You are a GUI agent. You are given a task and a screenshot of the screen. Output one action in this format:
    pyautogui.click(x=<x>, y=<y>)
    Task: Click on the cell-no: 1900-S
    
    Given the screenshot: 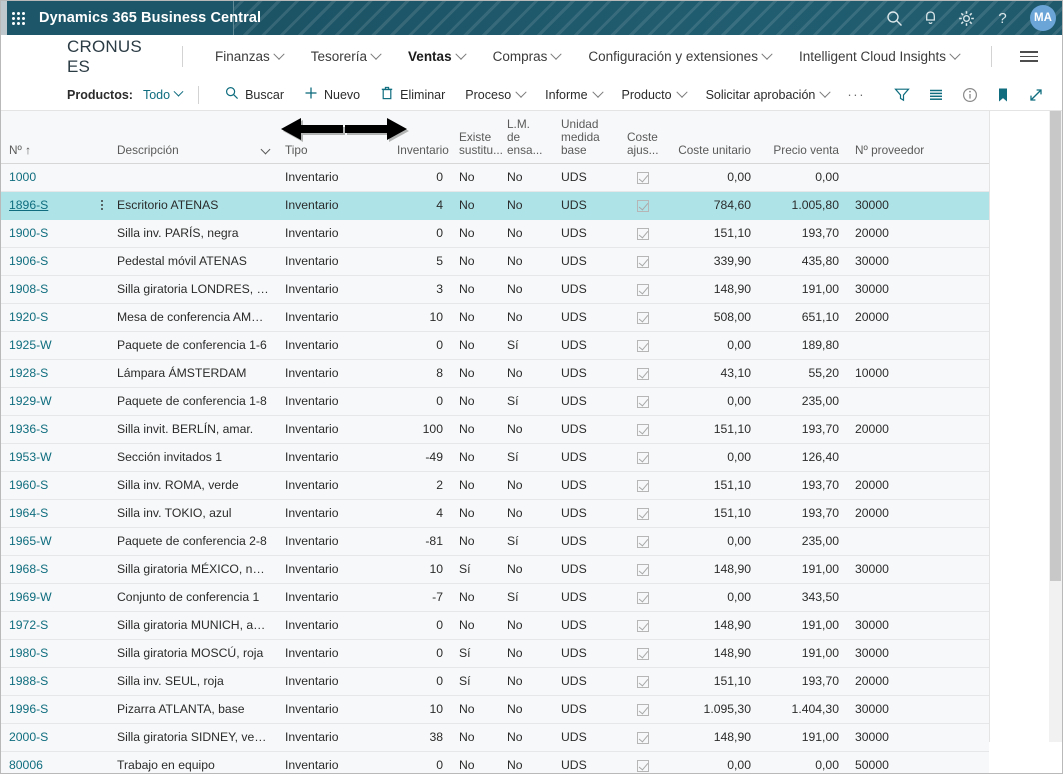 What is the action you would take?
    pyautogui.click(x=55, y=233)
    